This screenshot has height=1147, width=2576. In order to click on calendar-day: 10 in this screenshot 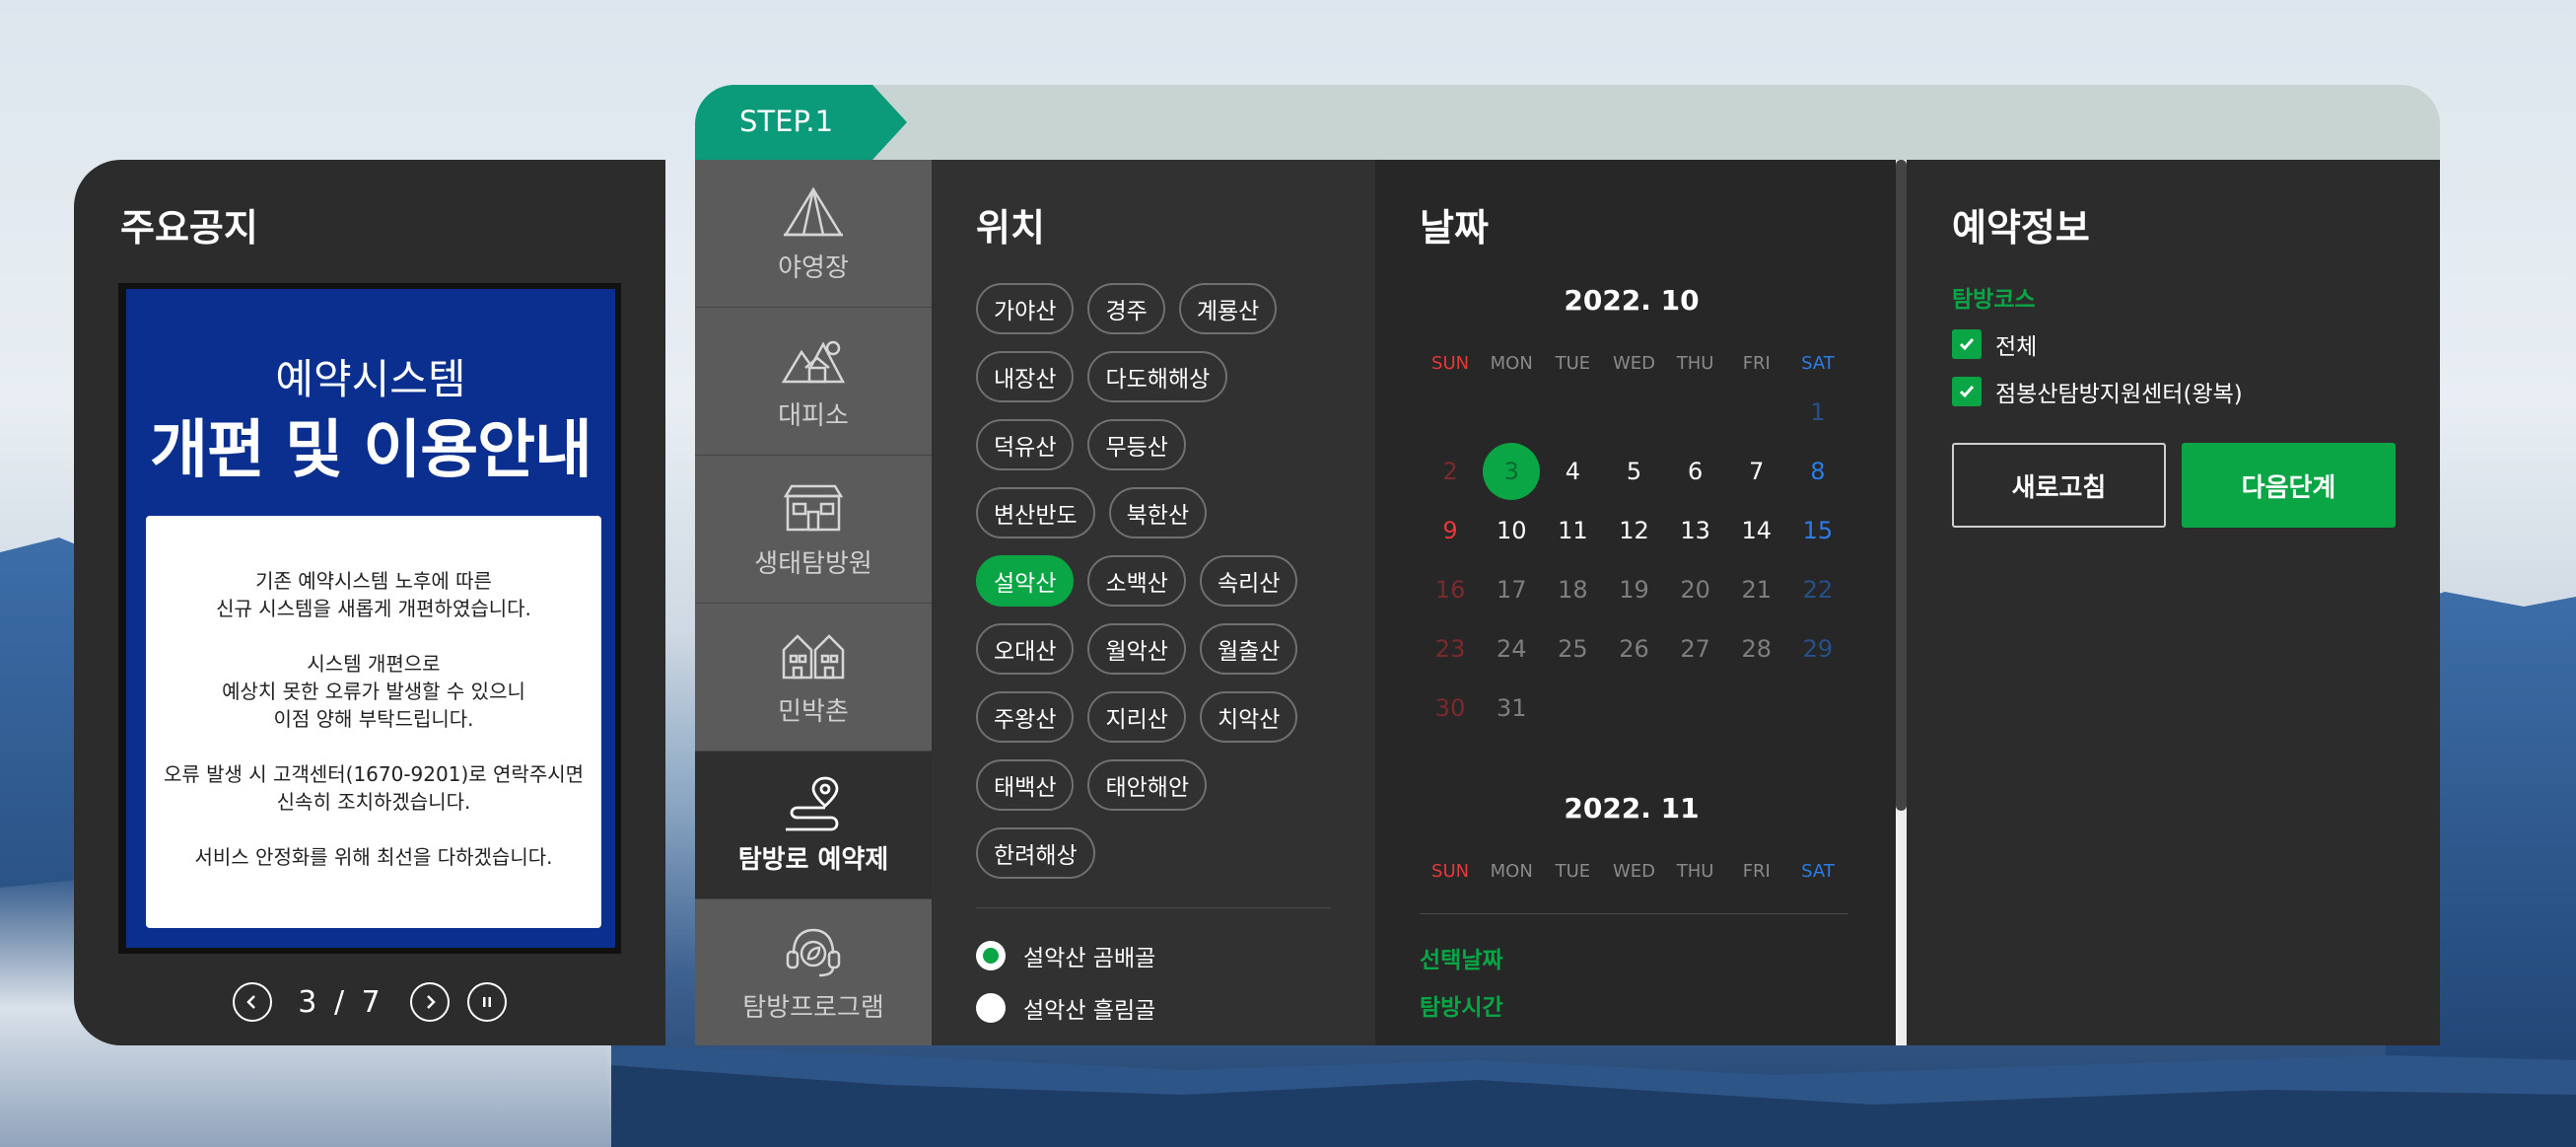, I will do `click(1511, 530)`.